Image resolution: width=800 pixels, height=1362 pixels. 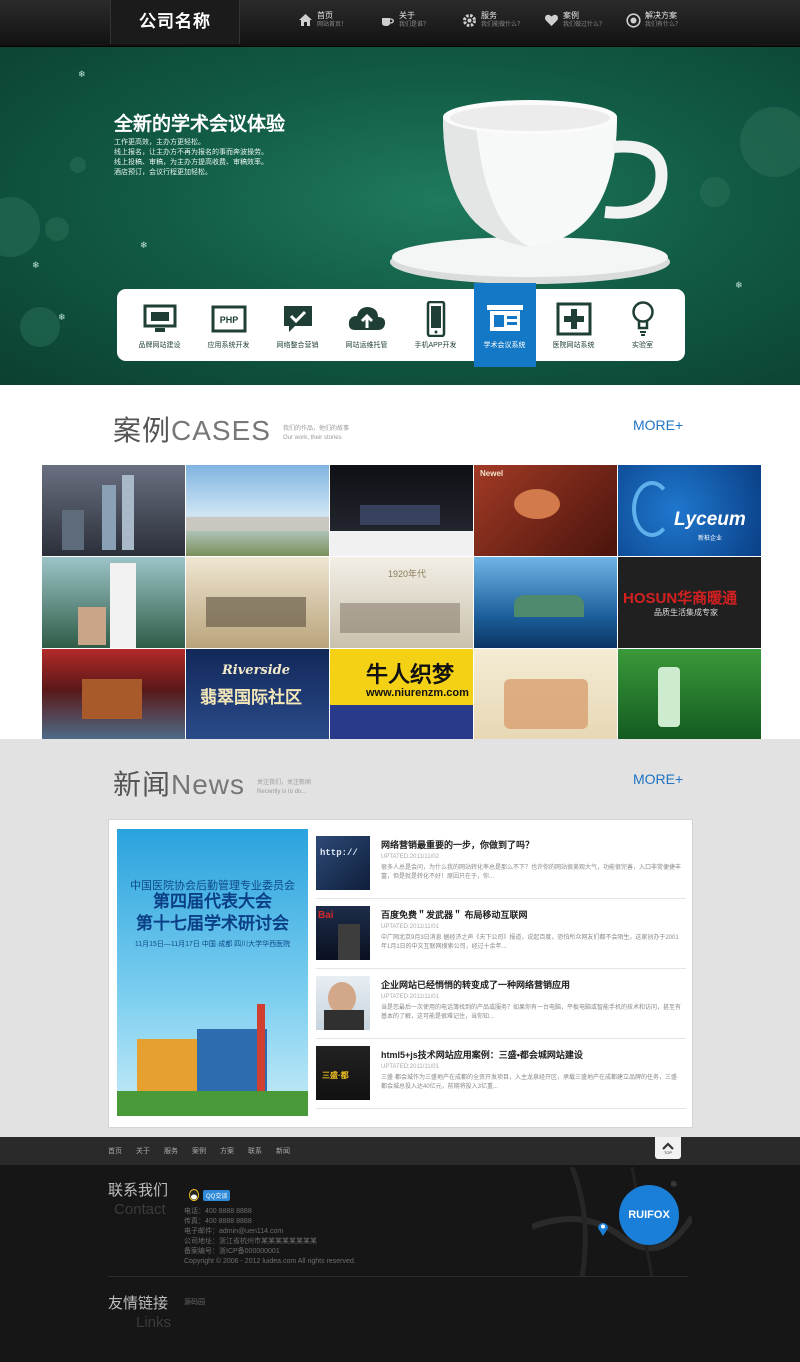 What do you see at coordinates (194, 1302) in the screenshot?
I see `friend-link: 源码园` at bounding box center [194, 1302].